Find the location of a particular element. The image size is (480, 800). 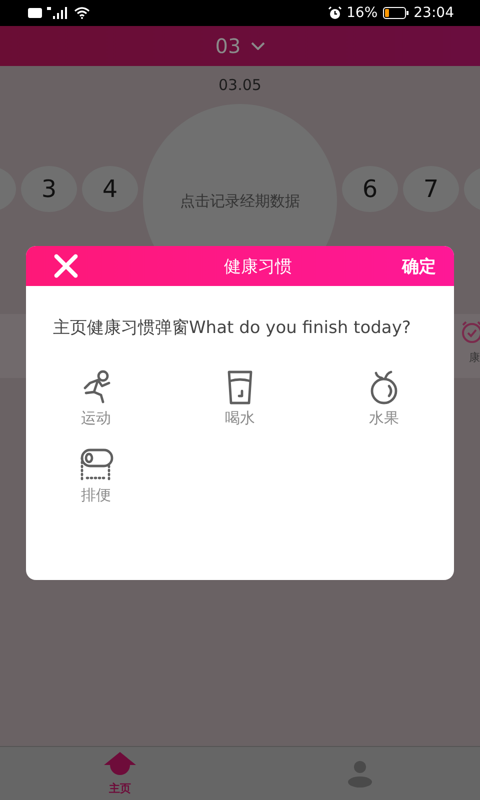

shortcut-label: 康 is located at coordinates (474, 357).